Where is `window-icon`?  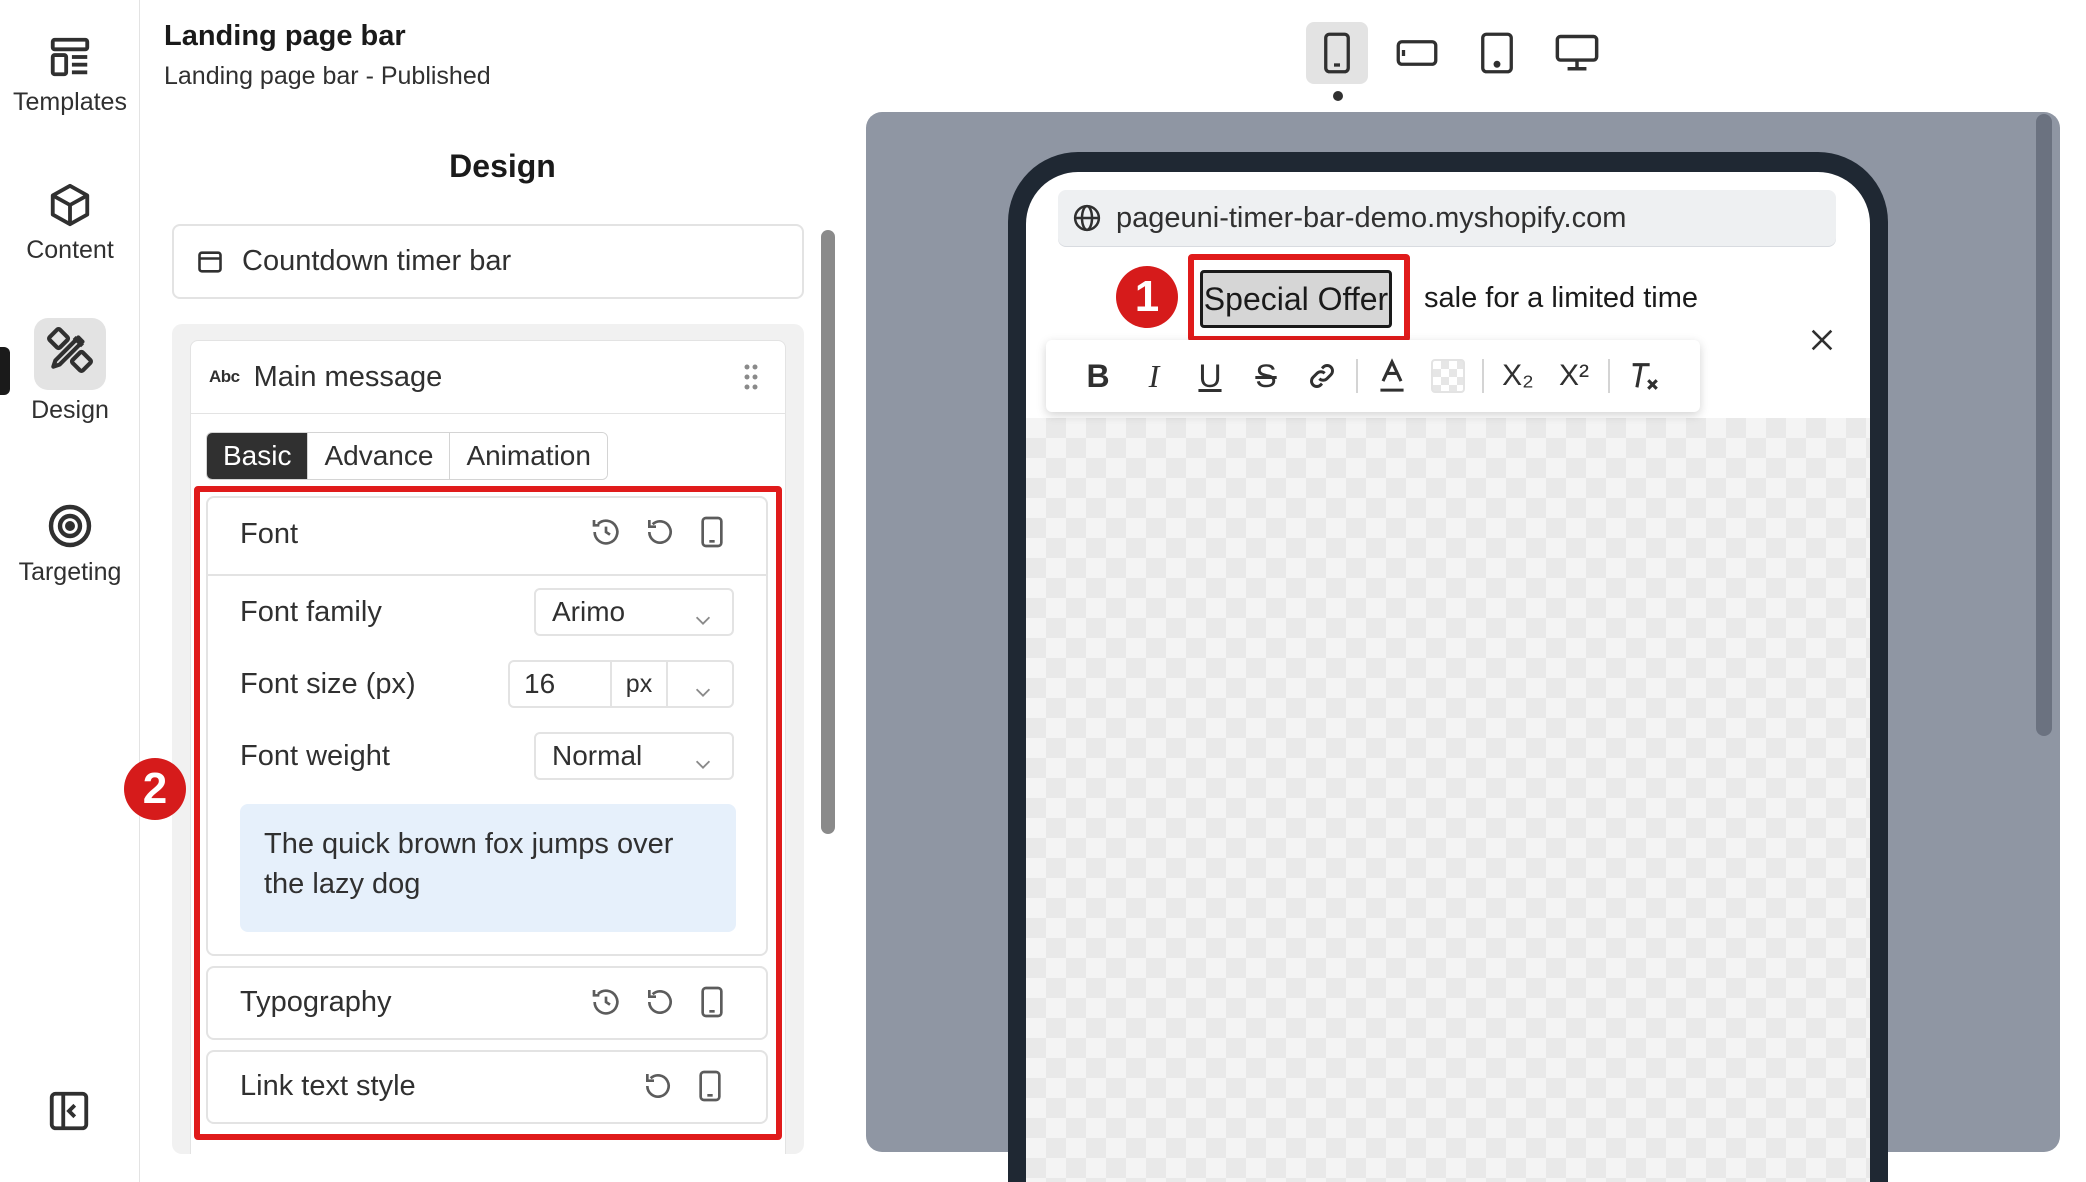 window-icon is located at coordinates (210, 261).